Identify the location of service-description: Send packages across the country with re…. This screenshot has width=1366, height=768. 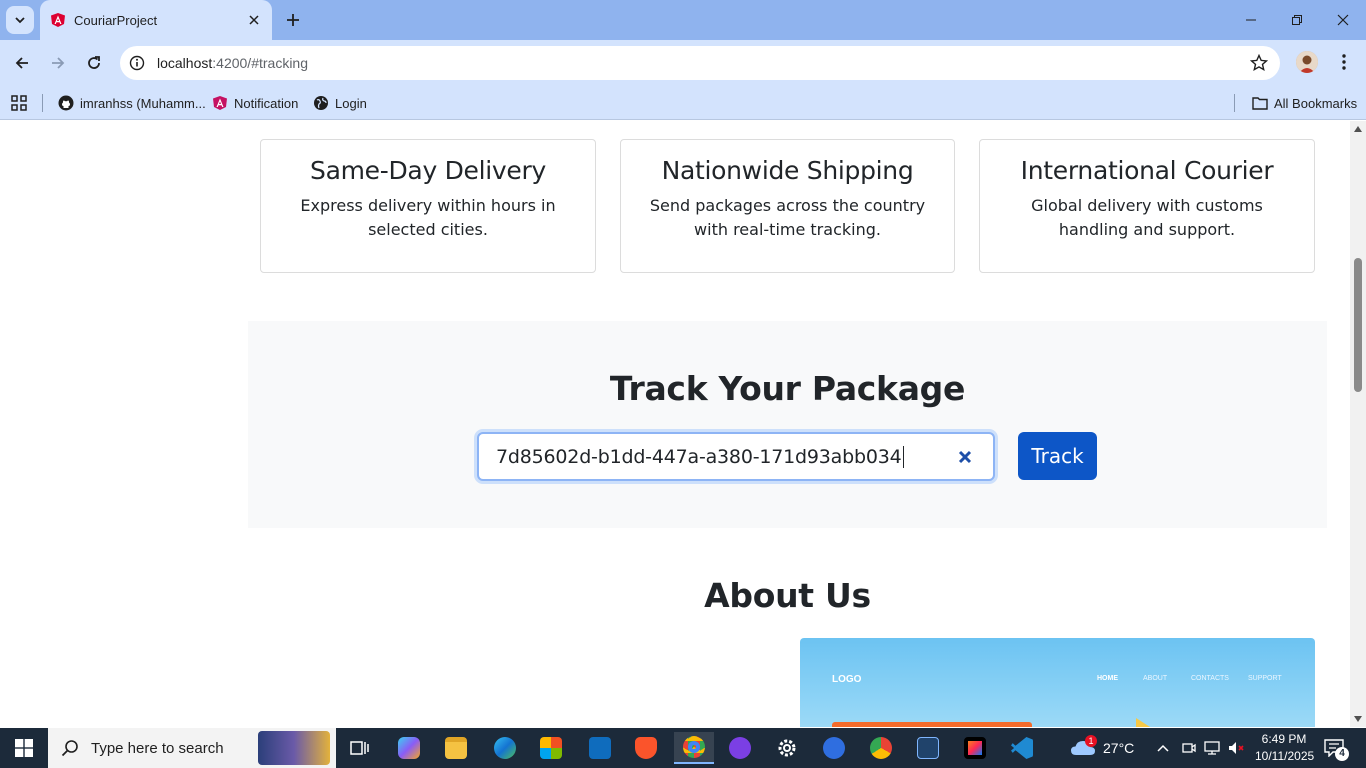
(787, 217).